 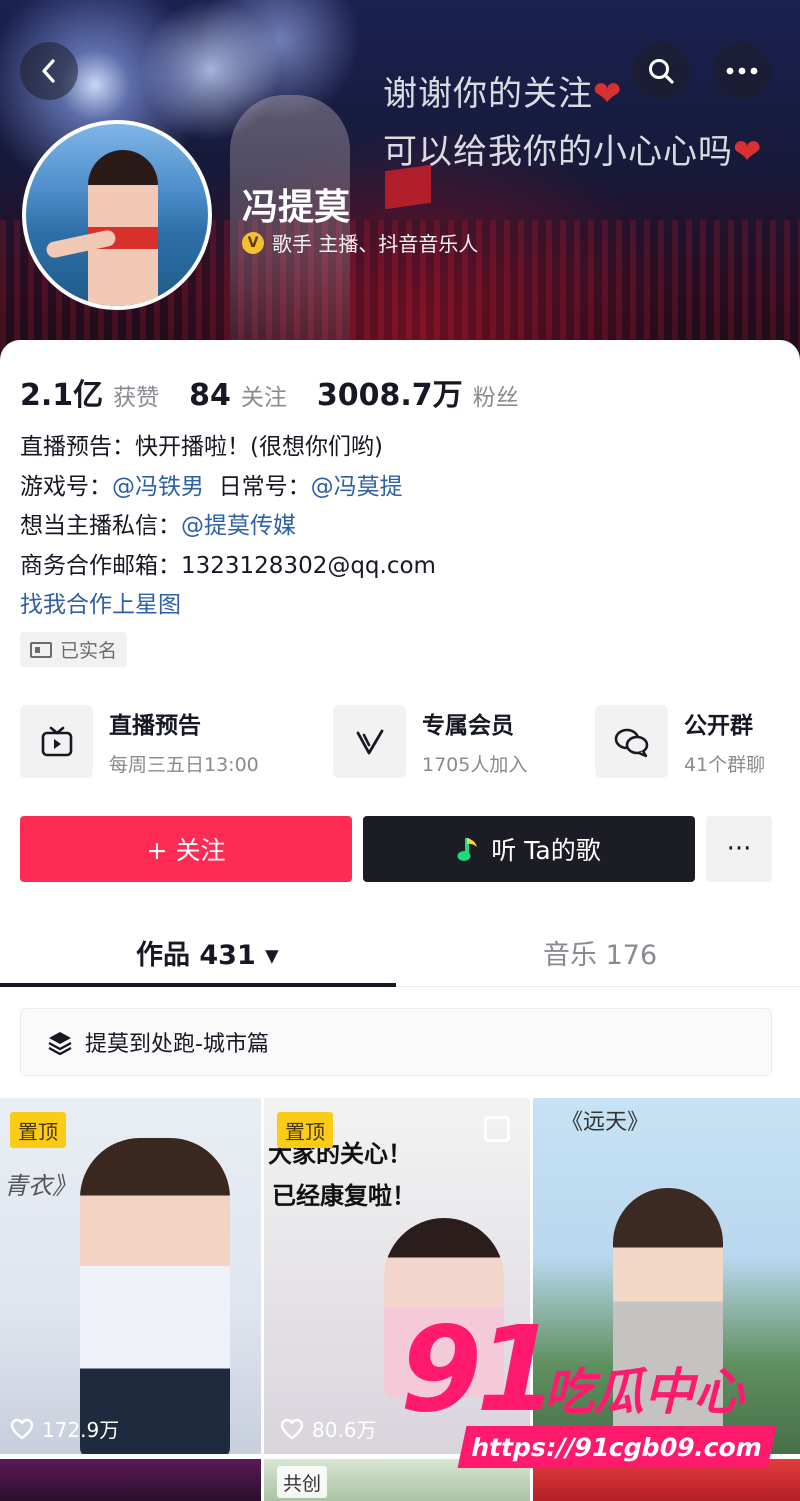 I want to click on tab-music: 音乐 176, so click(x=600, y=952).